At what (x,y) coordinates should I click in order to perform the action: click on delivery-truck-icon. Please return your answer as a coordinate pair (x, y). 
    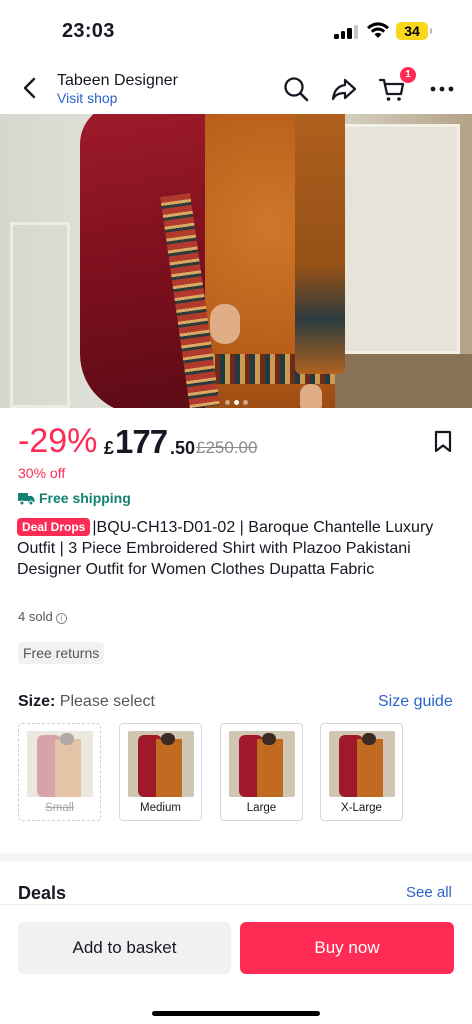
    Looking at the image, I should click on (26, 499).